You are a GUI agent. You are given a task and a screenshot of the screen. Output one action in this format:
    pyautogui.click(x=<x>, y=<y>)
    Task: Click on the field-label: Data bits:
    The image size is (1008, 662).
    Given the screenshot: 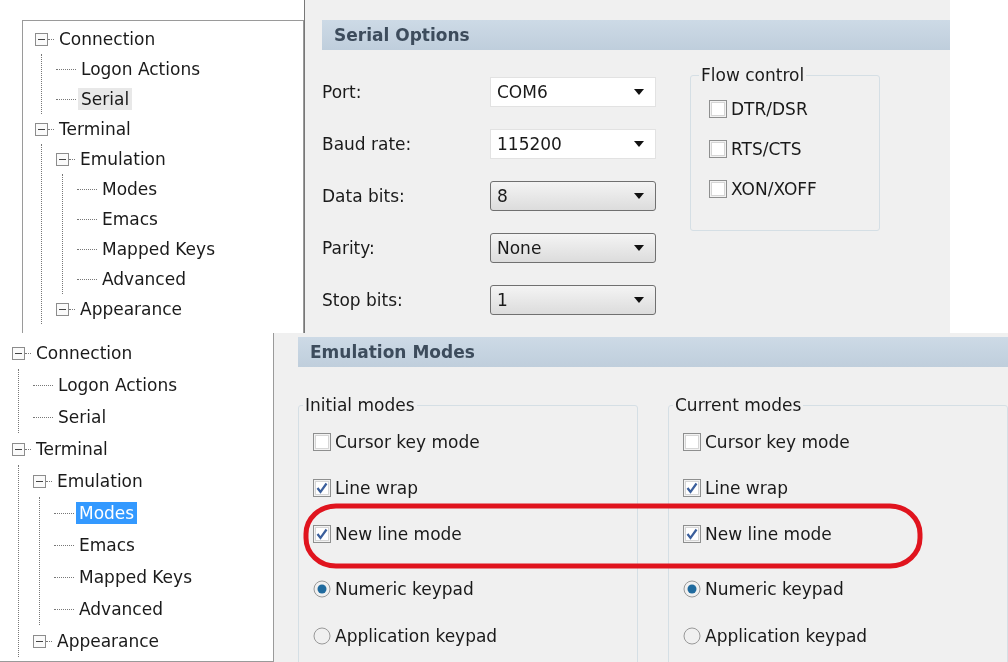 What is the action you would take?
    pyautogui.click(x=364, y=196)
    